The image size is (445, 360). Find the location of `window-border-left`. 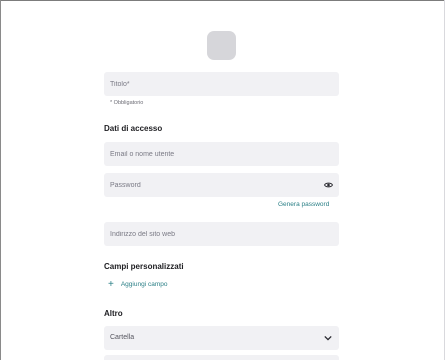

window-border-left is located at coordinates (0, 180).